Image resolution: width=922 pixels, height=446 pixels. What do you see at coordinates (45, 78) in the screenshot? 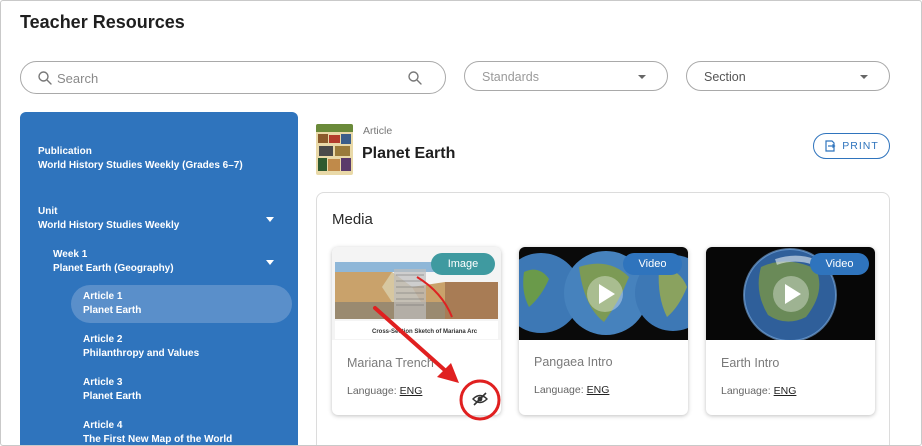
I see `search-icon` at bounding box center [45, 78].